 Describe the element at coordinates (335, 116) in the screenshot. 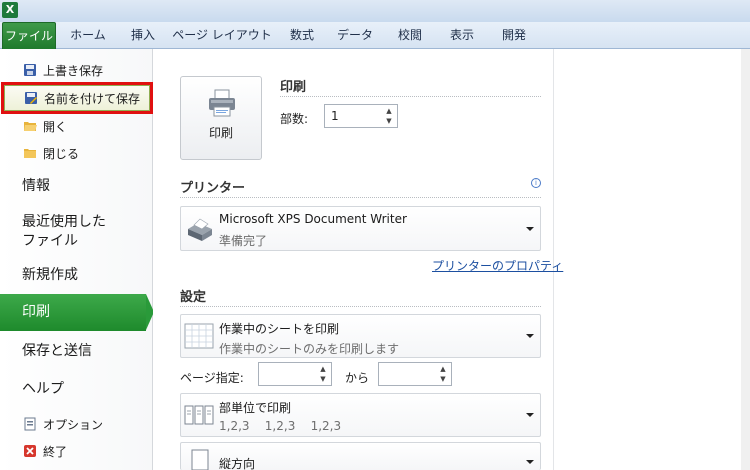

I see `copies-value: 1` at that location.